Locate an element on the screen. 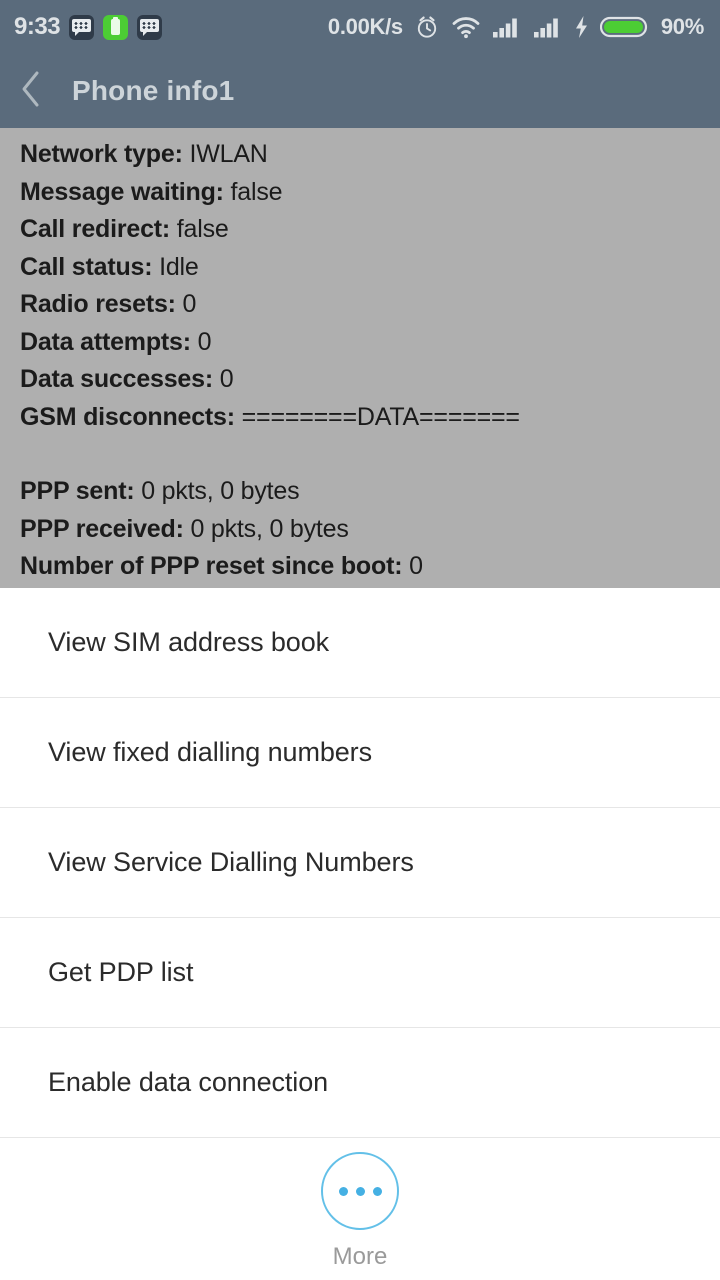 The height and width of the screenshot is (1280, 720). status-bar-right: 0.00K/s 90% is located at coordinates (516, 27).